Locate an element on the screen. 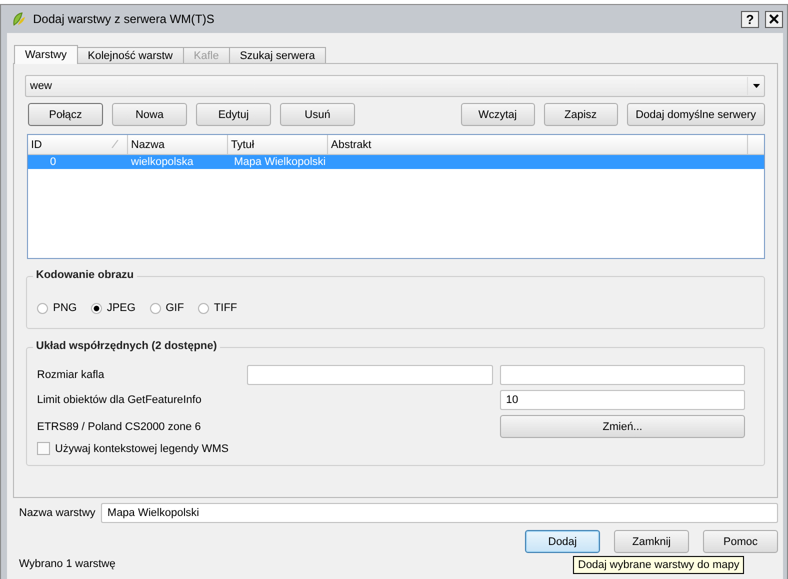 The width and height of the screenshot is (788, 579). table-cell-text: Mapa Wielkopolski is located at coordinates (280, 162).